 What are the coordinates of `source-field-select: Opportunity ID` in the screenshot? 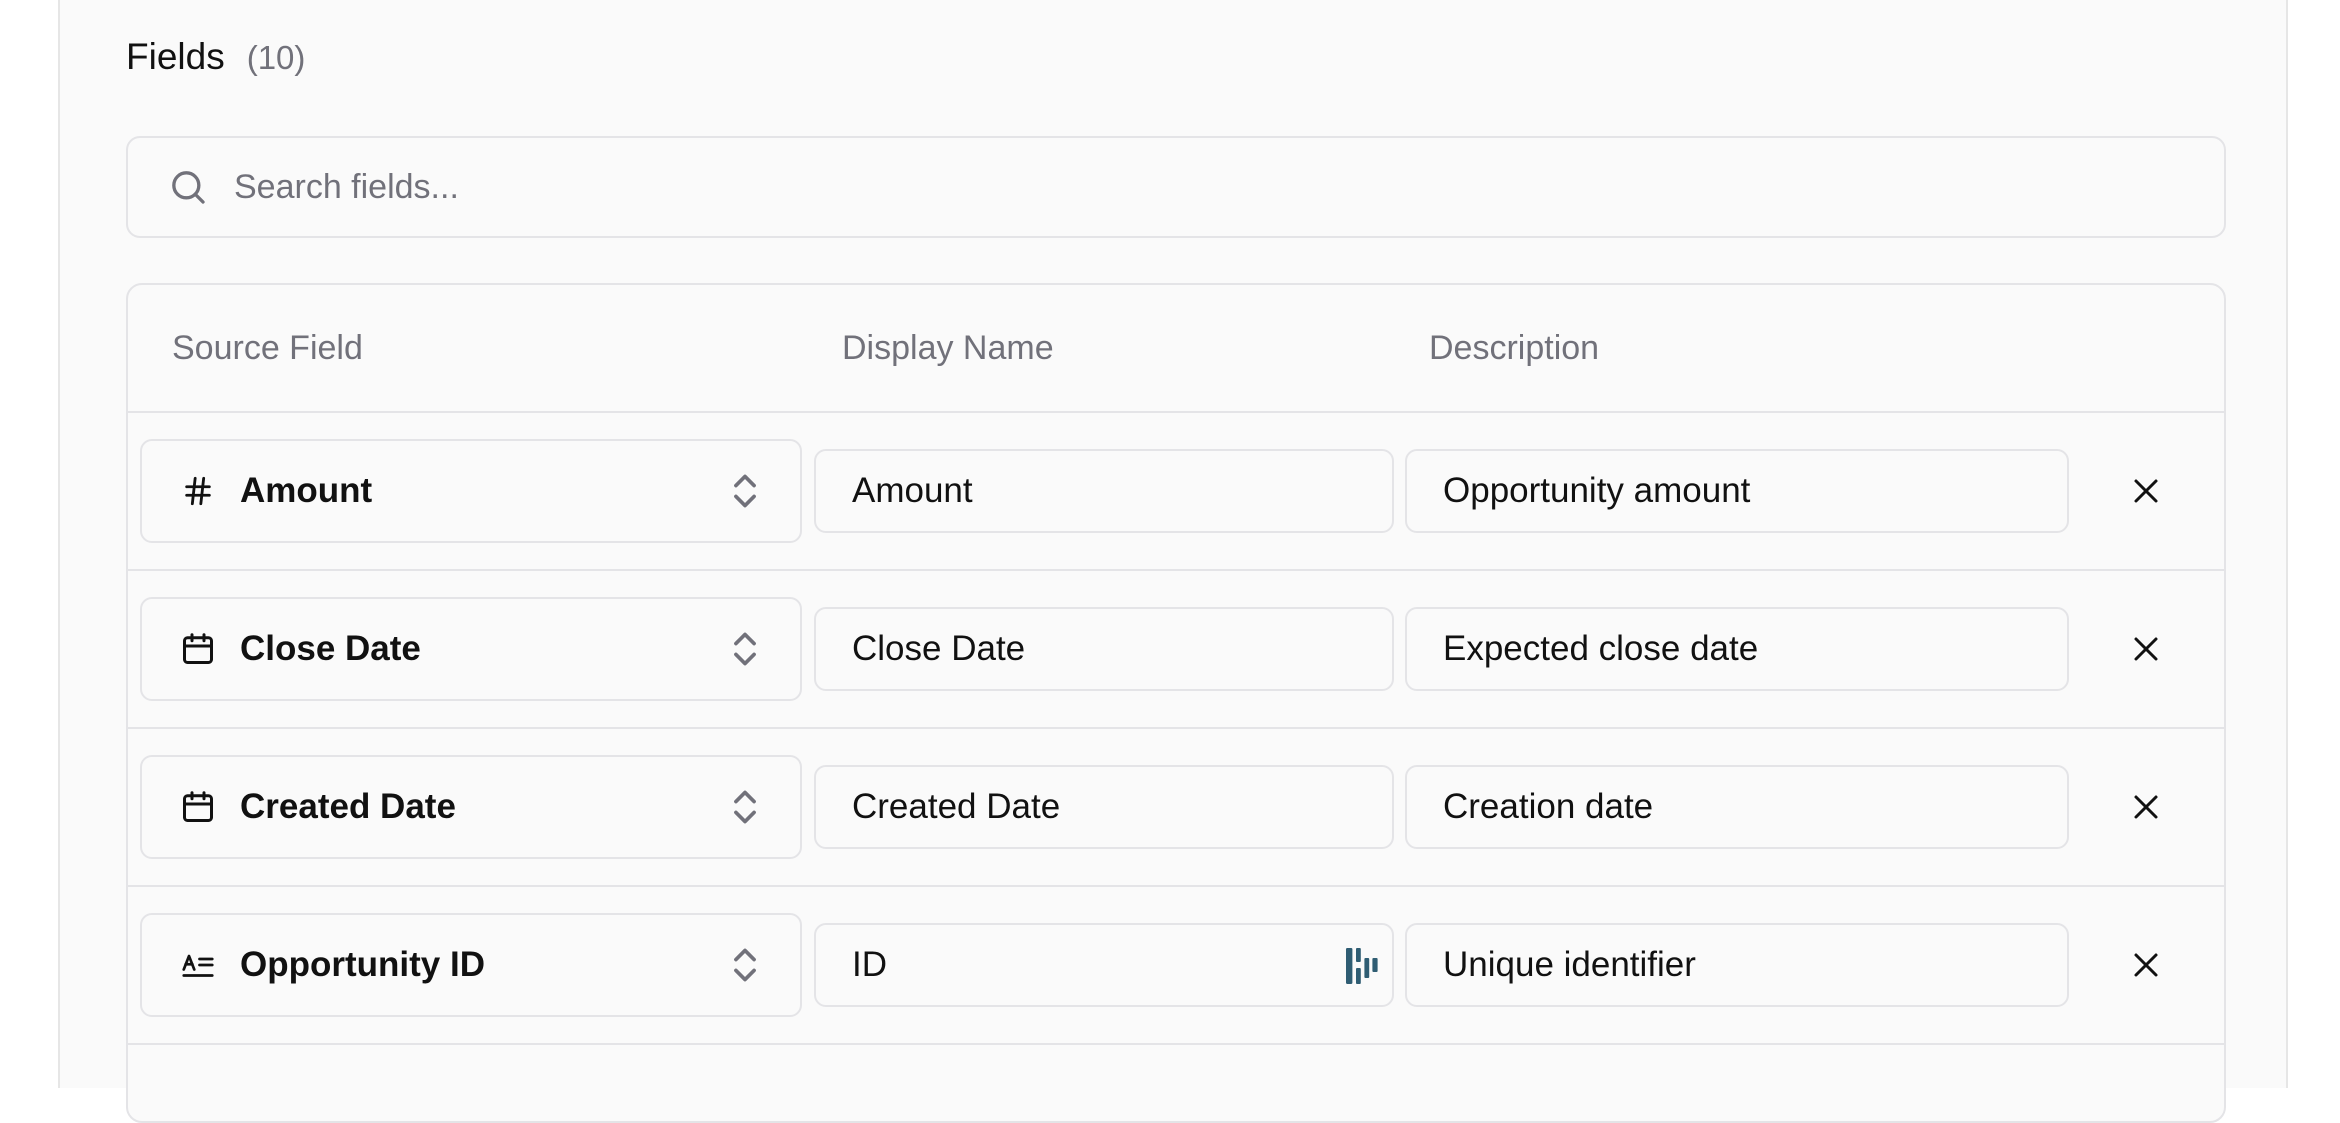 It's located at (471, 965).